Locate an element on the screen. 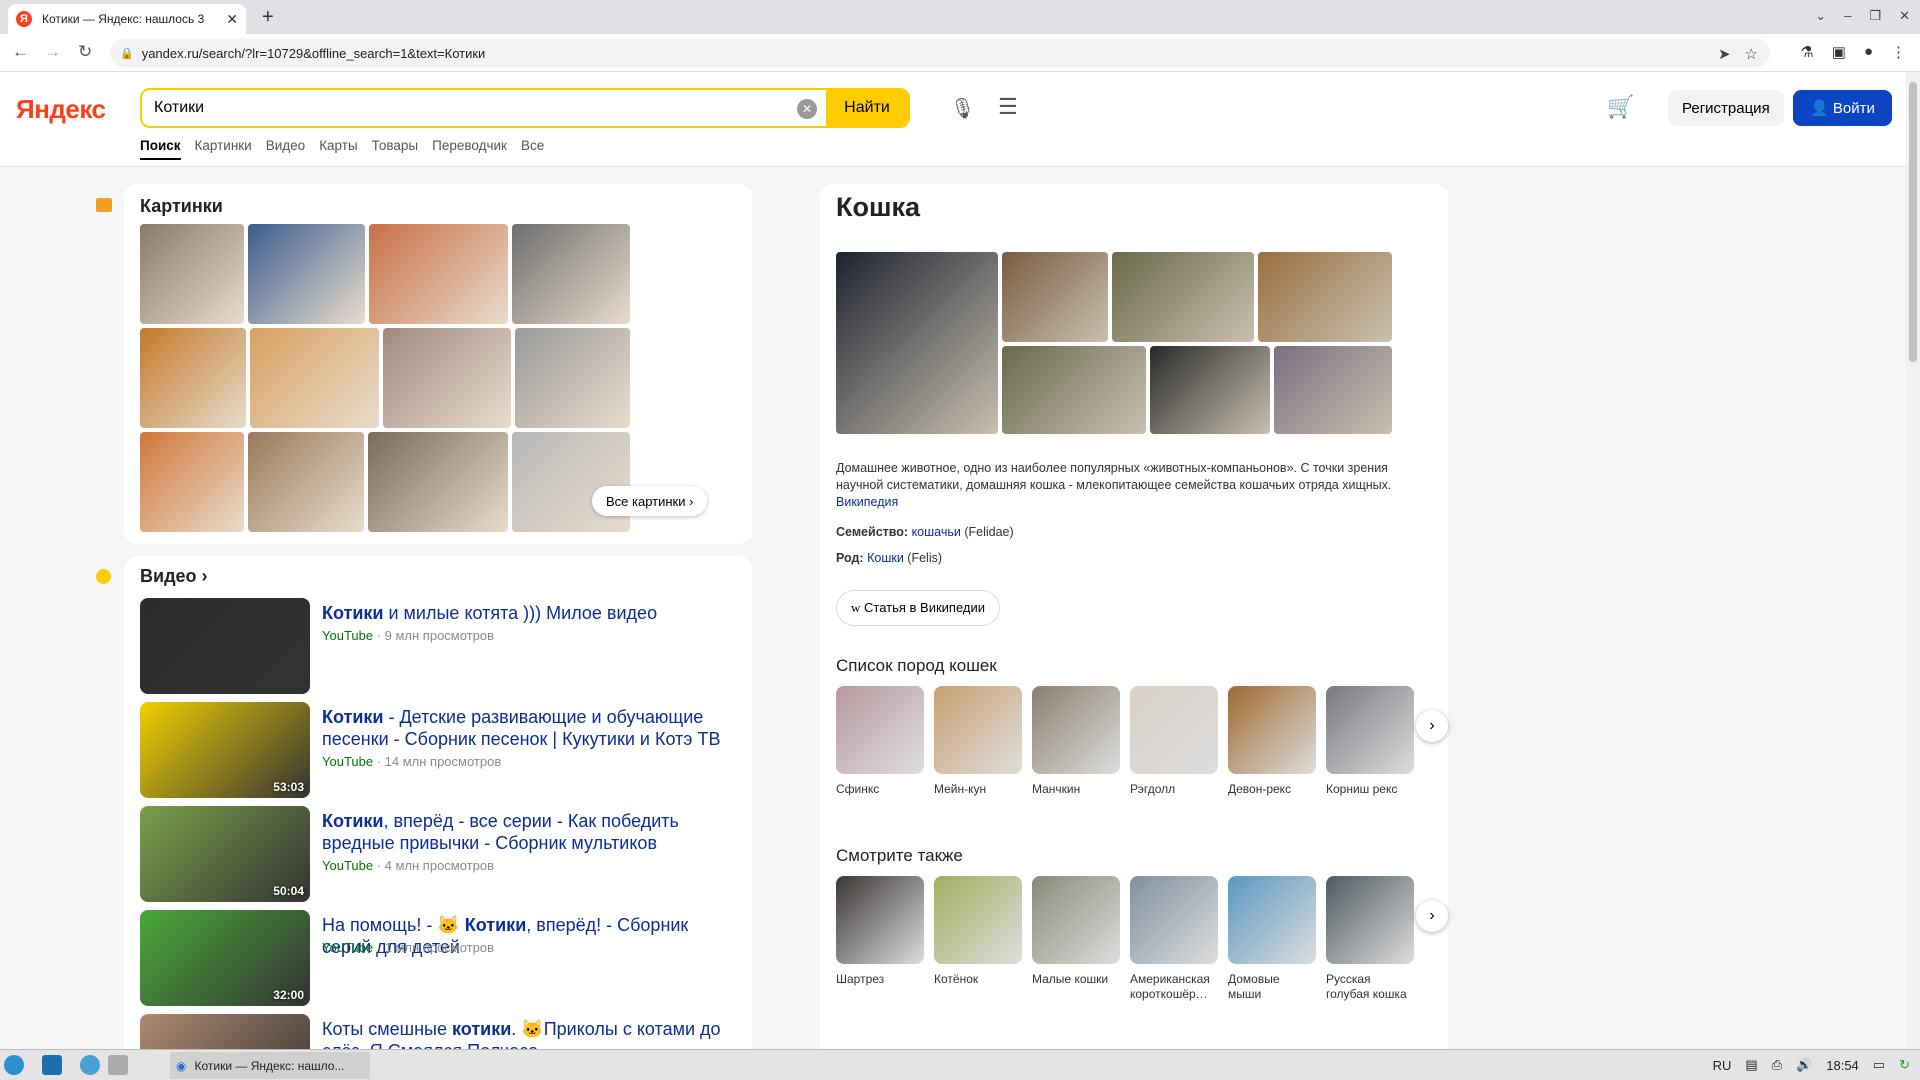 Image resolution: width=1920 pixels, height=1080 pixels. see-also-item: Домовые мыши is located at coordinates (1272, 939).